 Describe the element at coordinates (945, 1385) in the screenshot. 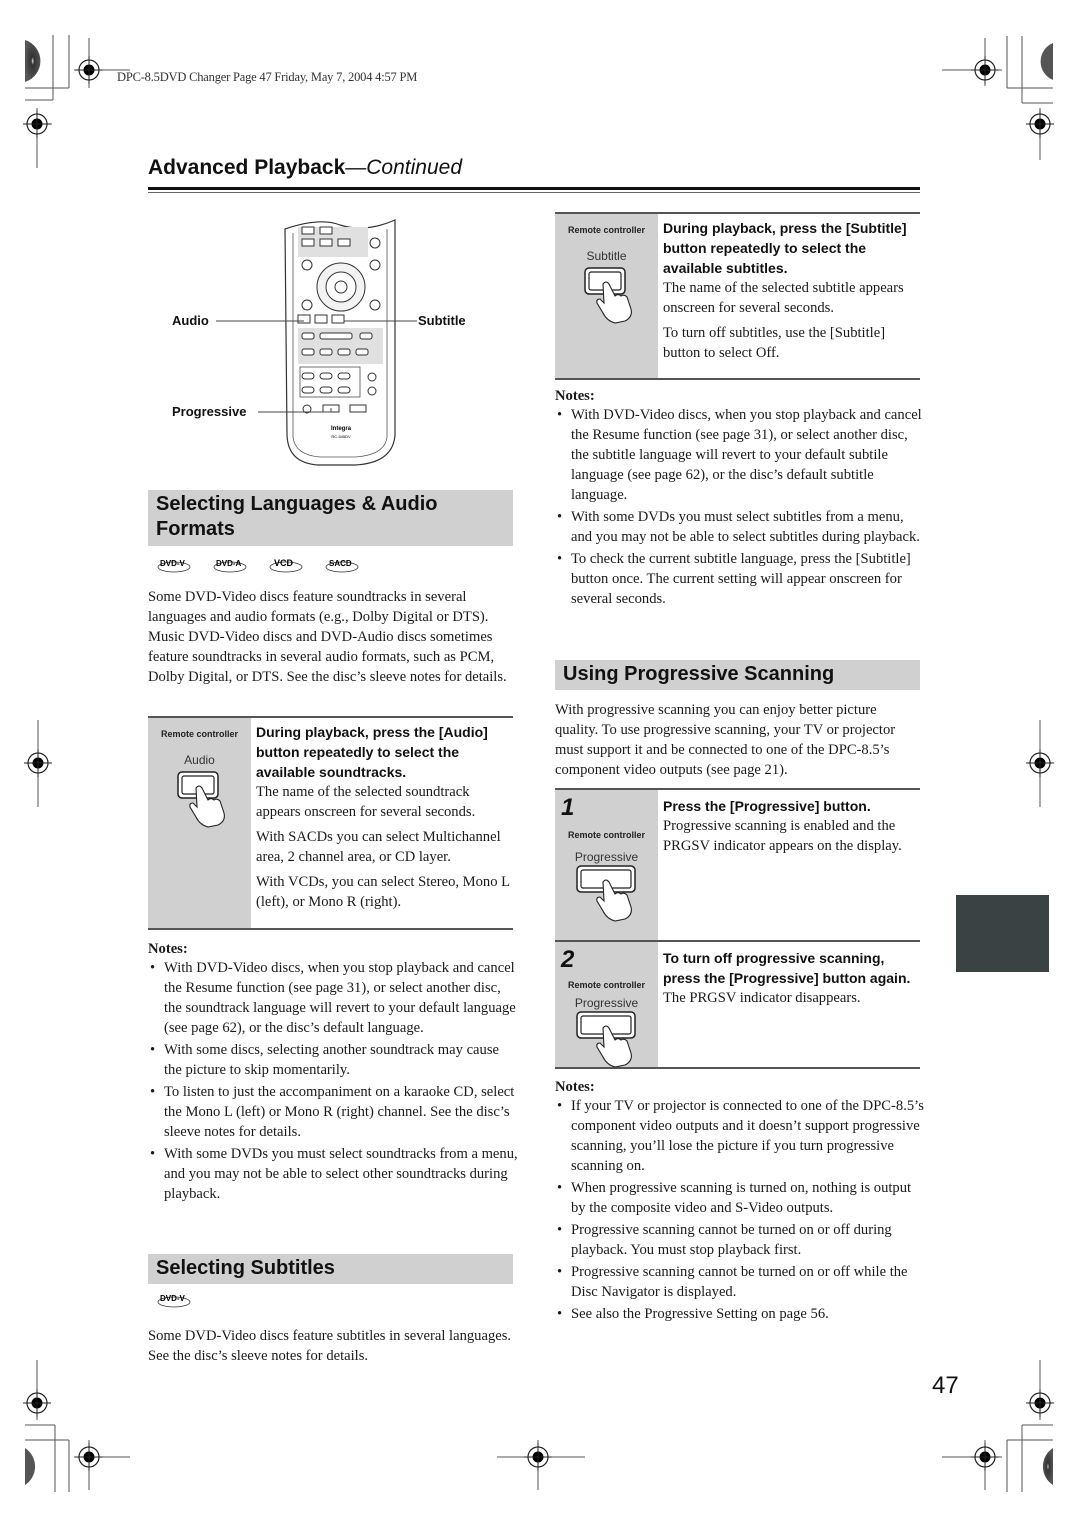

I see `page-number: 47` at that location.